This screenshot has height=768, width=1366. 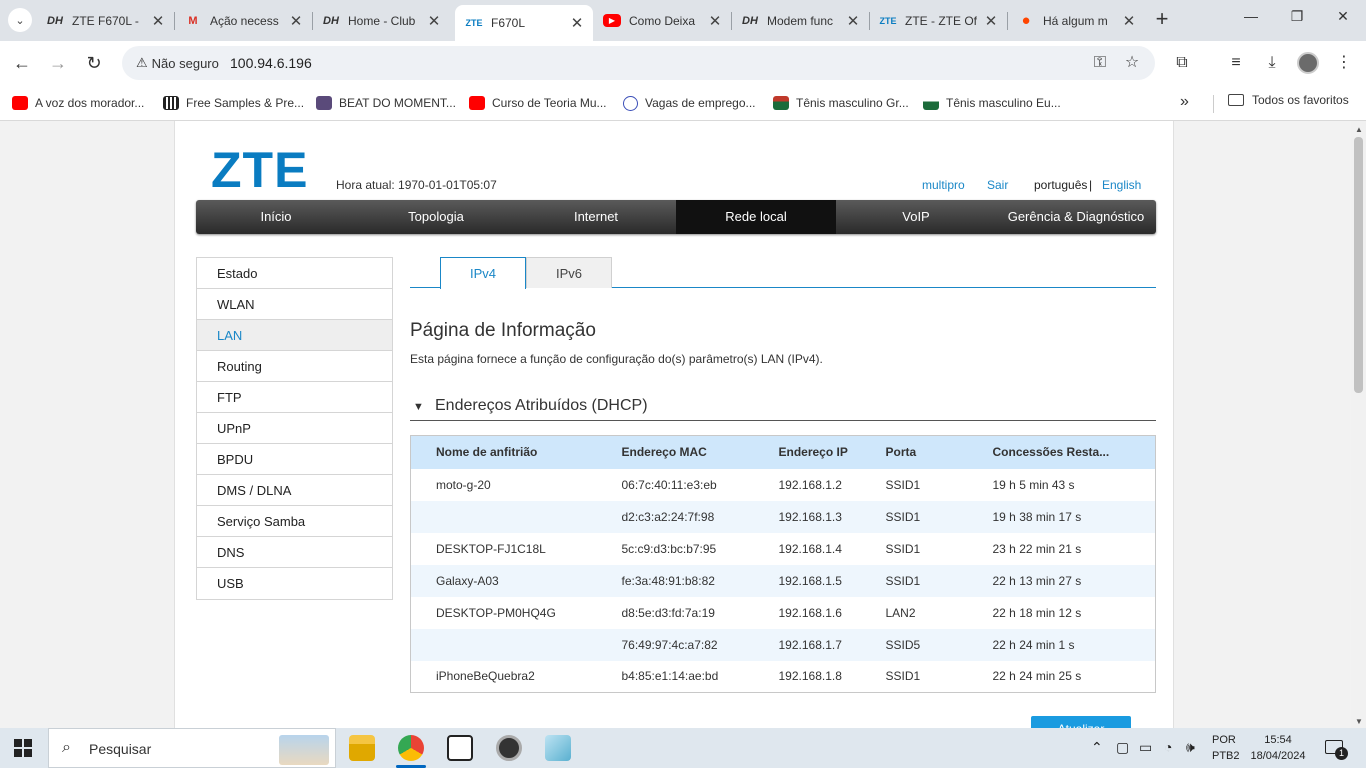 What do you see at coordinates (1132, 63) in the screenshot?
I see `bookmark-star-icon: ☆` at bounding box center [1132, 63].